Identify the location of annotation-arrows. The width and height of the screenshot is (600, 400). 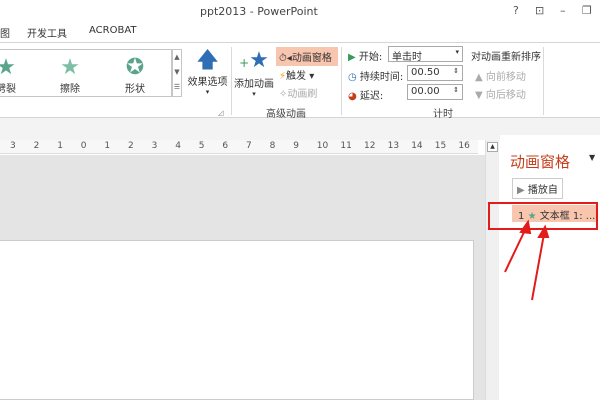
(527, 260).